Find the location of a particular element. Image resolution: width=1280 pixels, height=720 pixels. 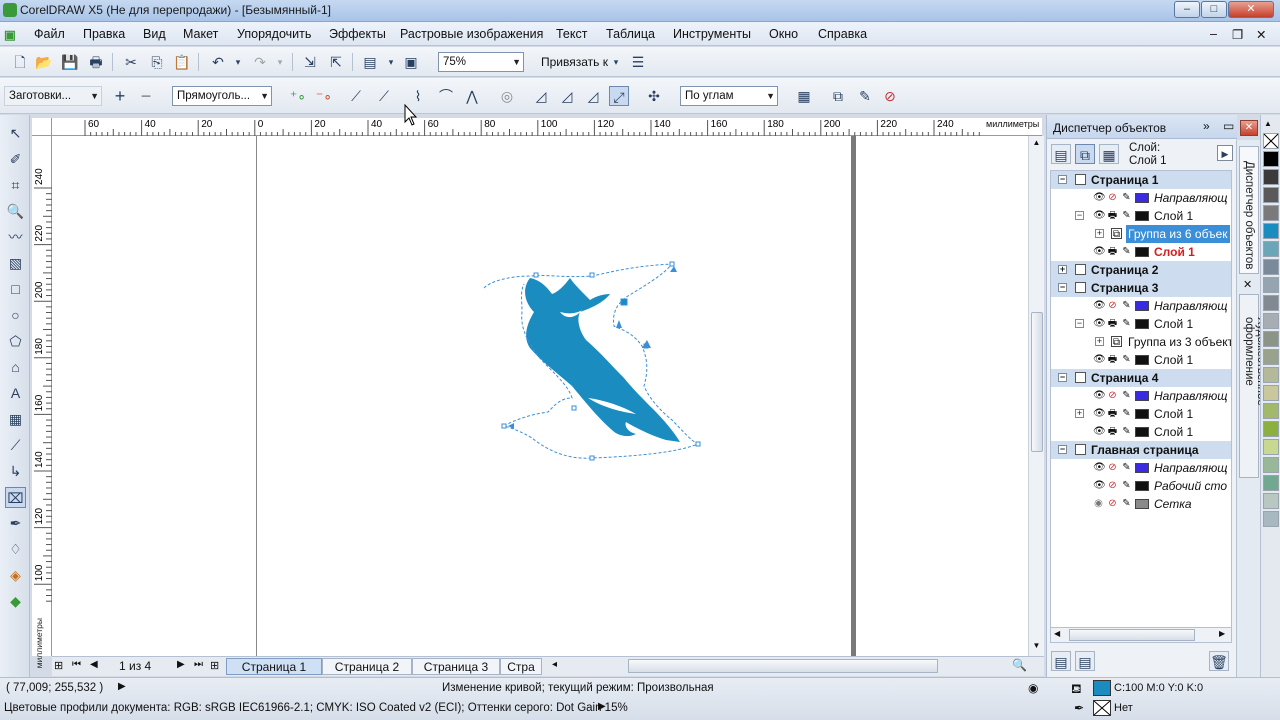

add-page-before-icon: ⊞ is located at coordinates (58, 665).